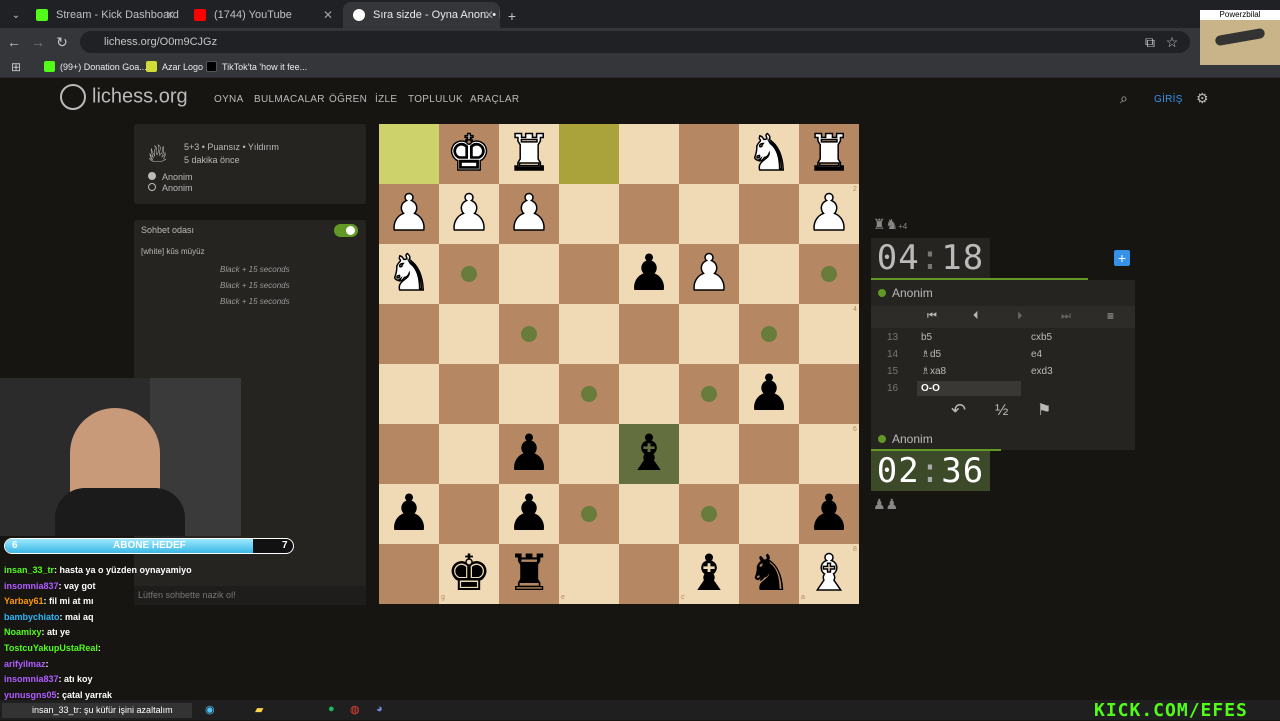 This screenshot has width=1280, height=721. Describe the element at coordinates (289, 99) in the screenshot. I see `nav-puzzles: BULMACALAR` at that location.